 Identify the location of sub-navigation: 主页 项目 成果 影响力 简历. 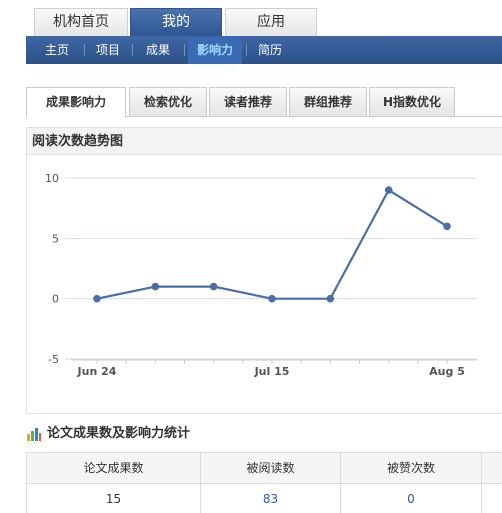
(264, 50).